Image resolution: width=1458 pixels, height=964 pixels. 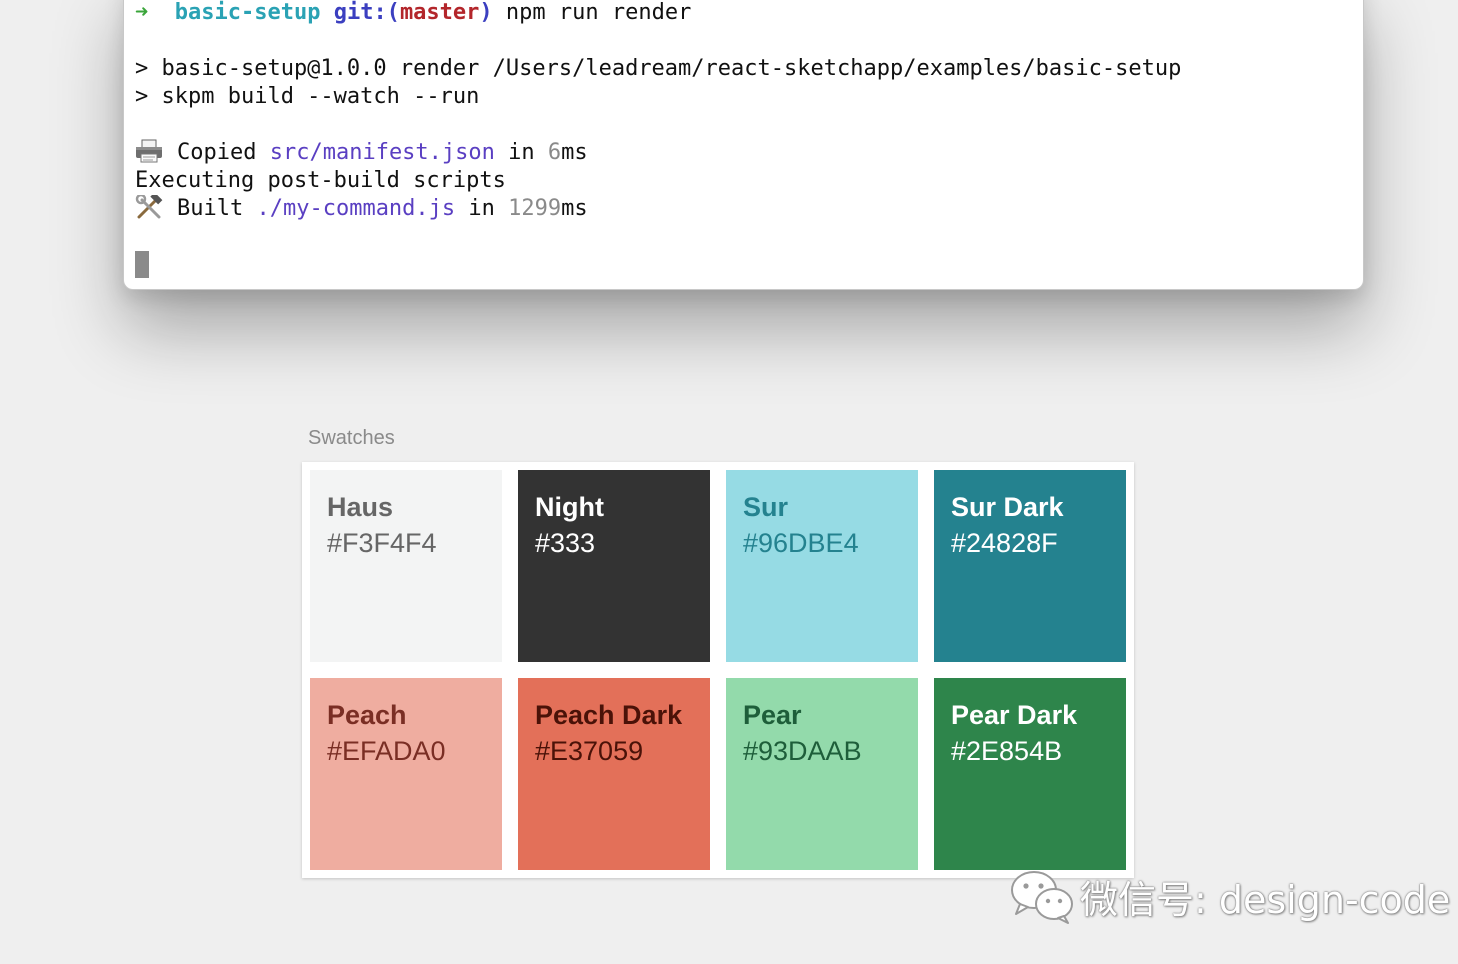 I want to click on swatch-hex: #F3F4F4, so click(x=382, y=543).